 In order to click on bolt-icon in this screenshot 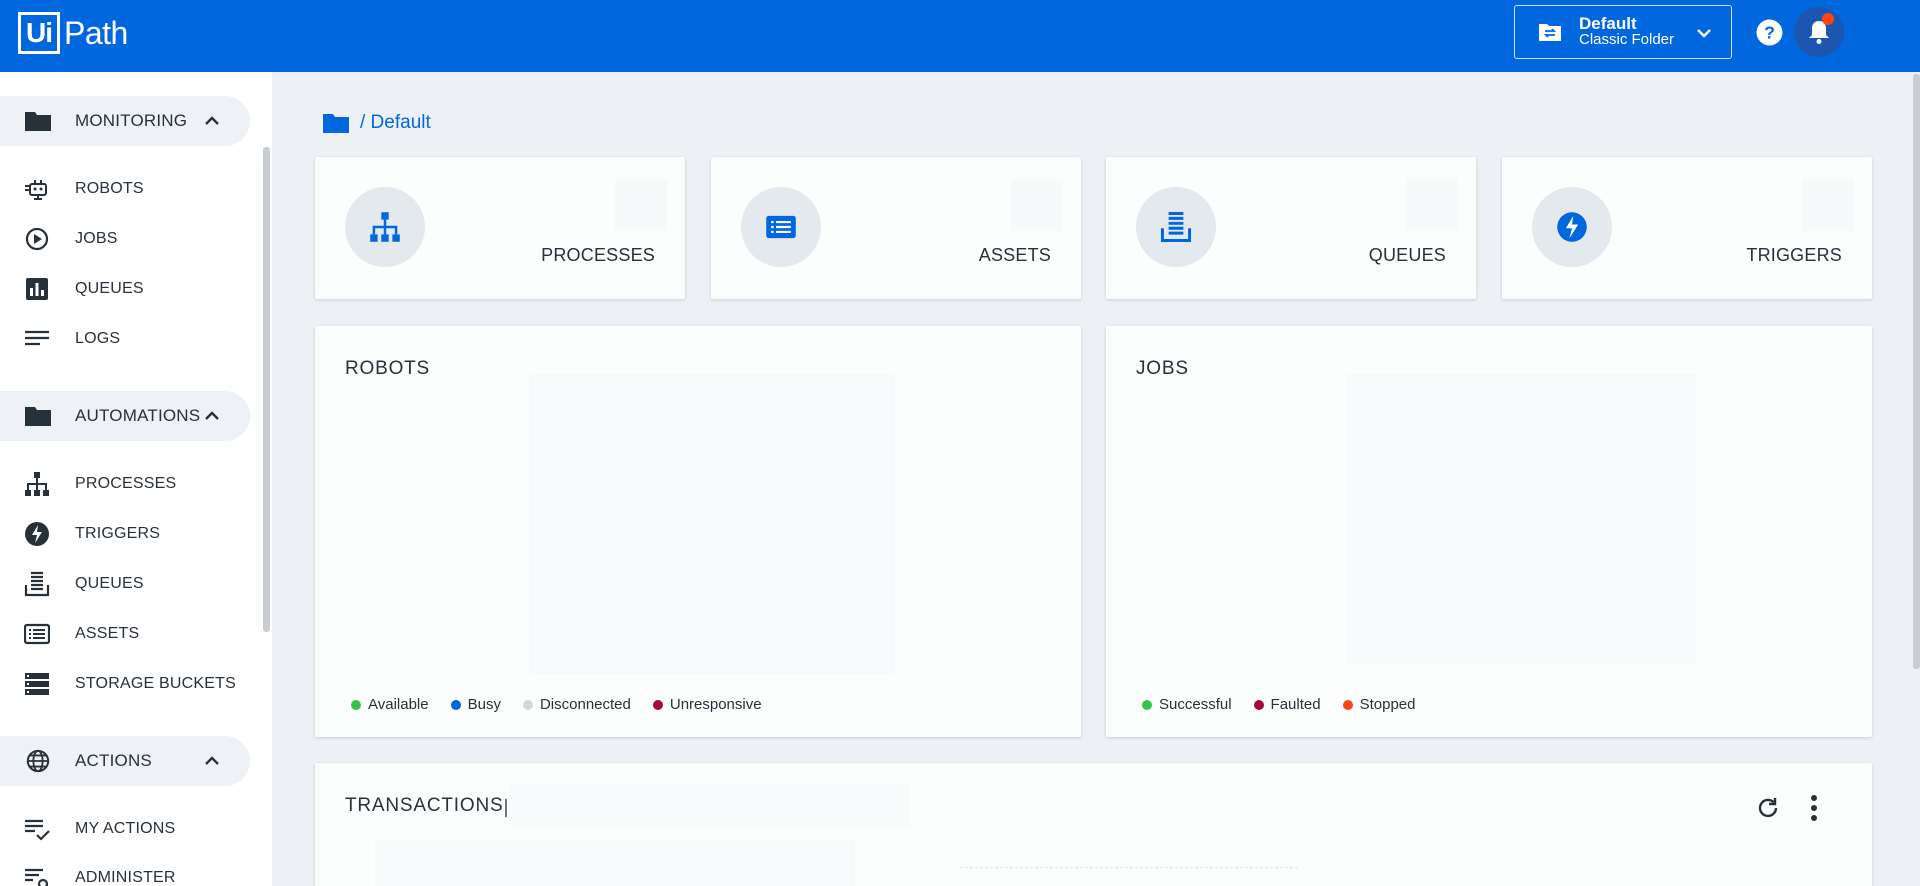, I will do `click(1572, 227)`.